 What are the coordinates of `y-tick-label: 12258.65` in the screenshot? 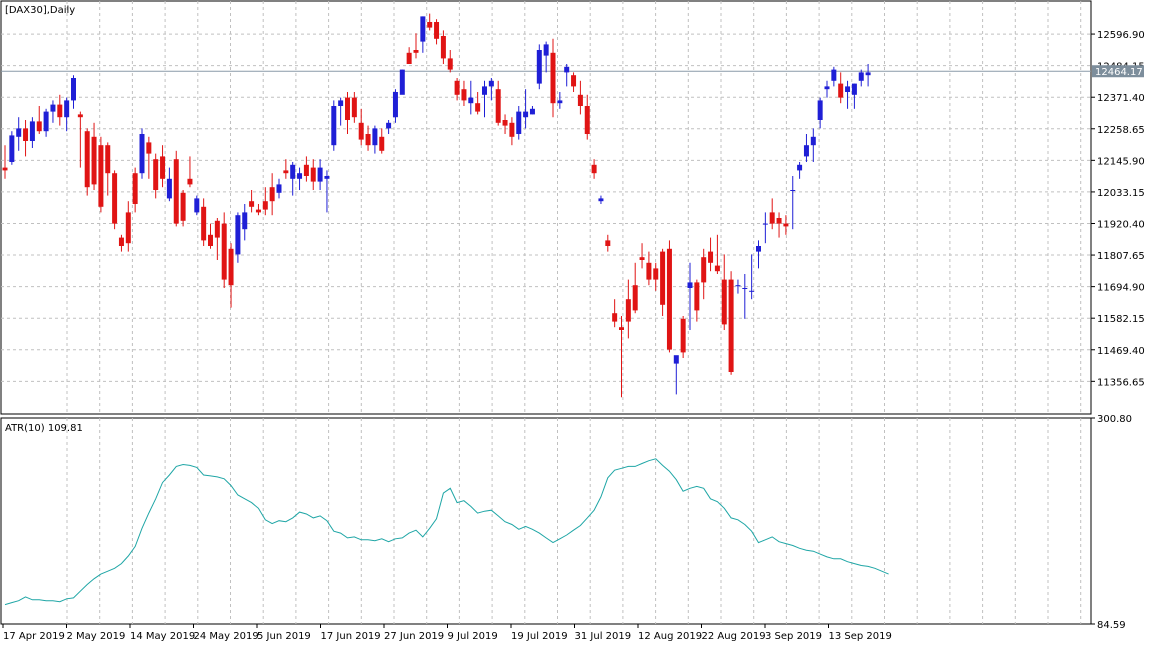 It's located at (1121, 130).